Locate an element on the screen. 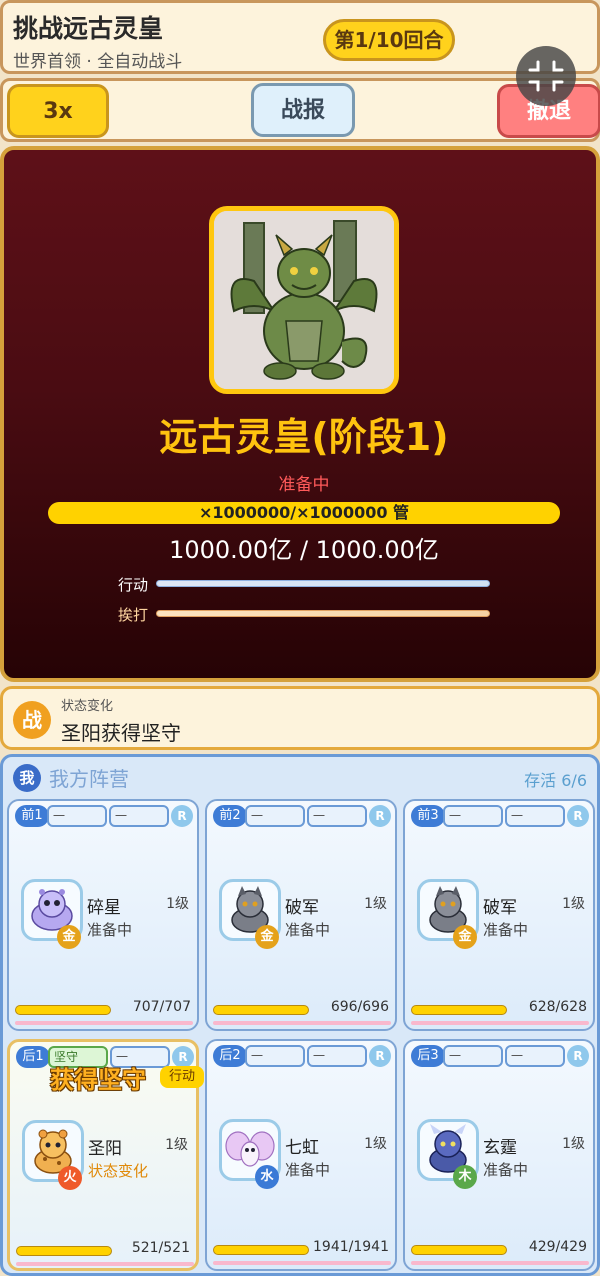  position-badge: 前3 is located at coordinates (428, 816).